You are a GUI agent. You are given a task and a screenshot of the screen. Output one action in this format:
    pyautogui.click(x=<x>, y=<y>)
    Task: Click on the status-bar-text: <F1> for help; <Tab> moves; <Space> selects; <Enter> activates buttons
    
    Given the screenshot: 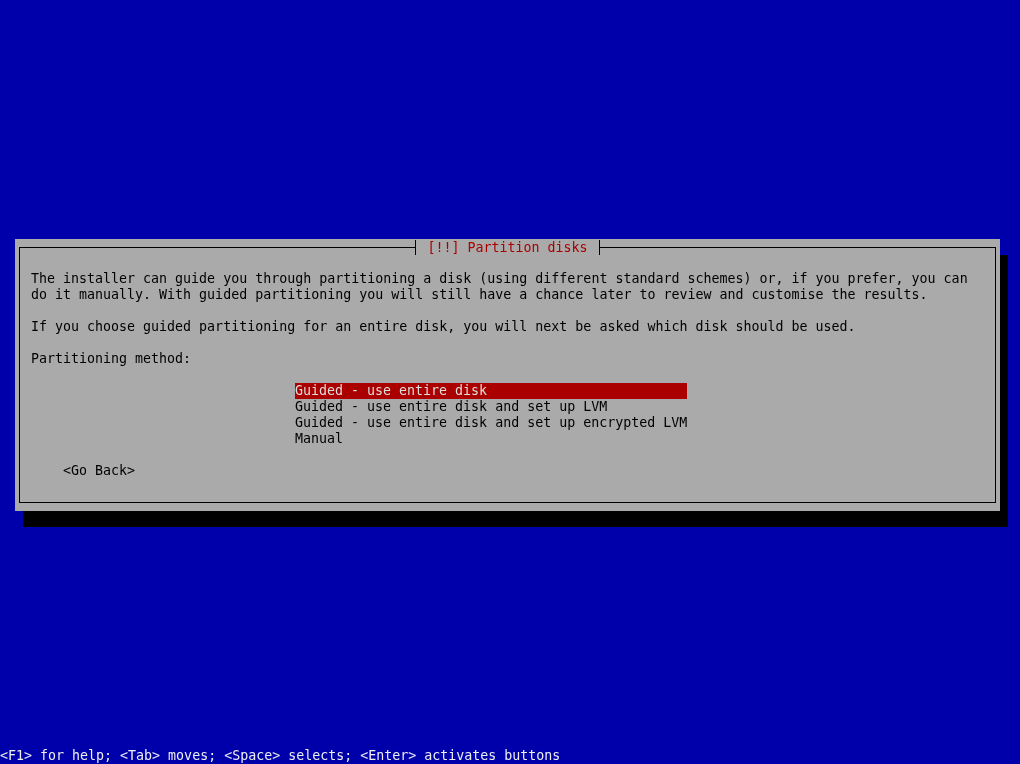 What is the action you would take?
    pyautogui.click(x=281, y=756)
    